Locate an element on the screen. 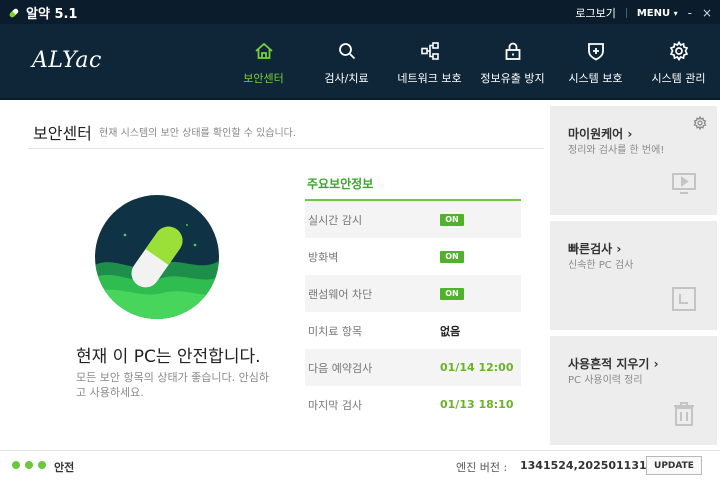 The height and width of the screenshot is (480, 720). nav-scan: 검사/치료 is located at coordinates (346, 61).